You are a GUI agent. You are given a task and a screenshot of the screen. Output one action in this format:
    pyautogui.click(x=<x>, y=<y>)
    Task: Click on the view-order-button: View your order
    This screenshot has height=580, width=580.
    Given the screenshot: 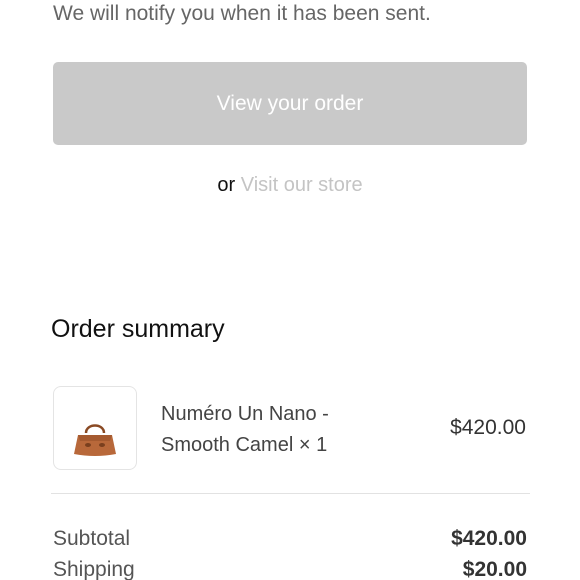 What is the action you would take?
    pyautogui.click(x=290, y=103)
    